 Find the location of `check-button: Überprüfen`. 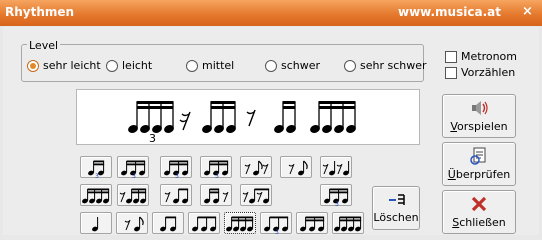

check-button: Überprüfen is located at coordinates (479, 164).